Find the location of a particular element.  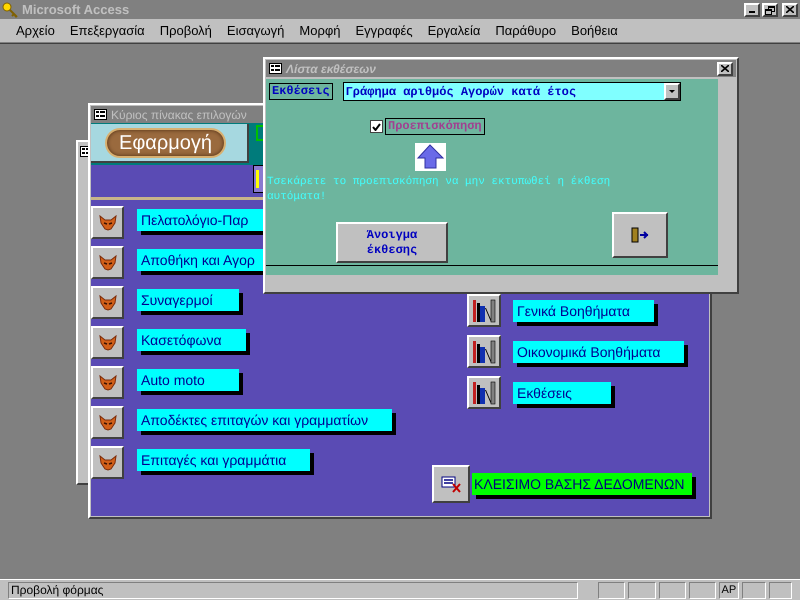

menu-option-label: Κασετόφωνα is located at coordinates (191, 339).